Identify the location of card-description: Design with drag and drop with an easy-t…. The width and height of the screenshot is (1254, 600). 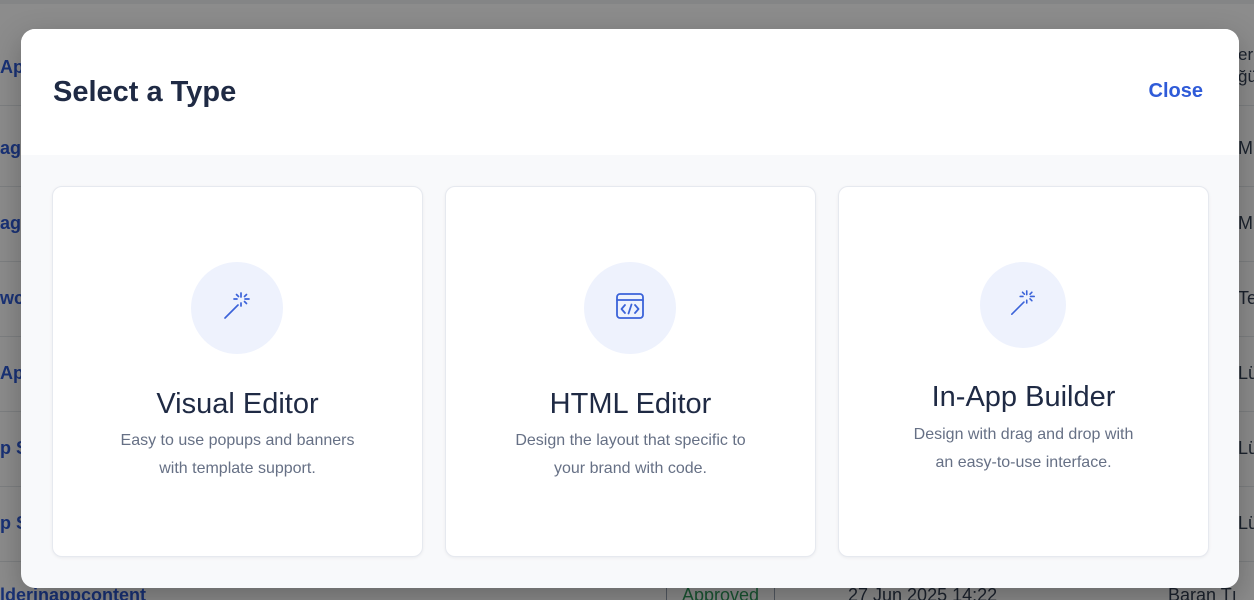
(1023, 449).